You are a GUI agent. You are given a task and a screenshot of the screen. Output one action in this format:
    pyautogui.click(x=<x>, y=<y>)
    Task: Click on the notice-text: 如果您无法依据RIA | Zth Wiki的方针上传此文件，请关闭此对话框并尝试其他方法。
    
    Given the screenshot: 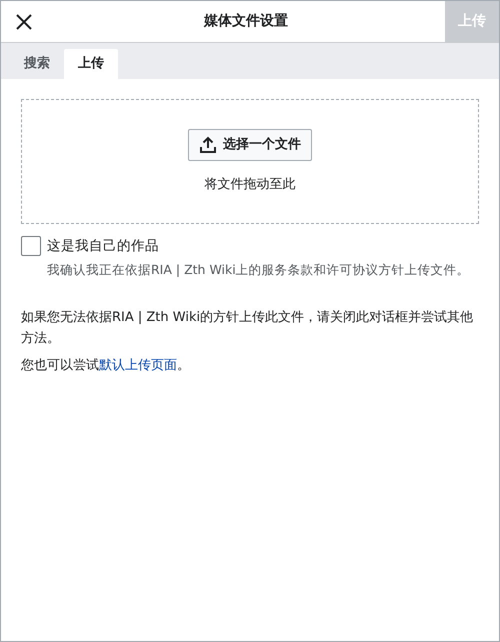 What is the action you would take?
    pyautogui.click(x=247, y=328)
    